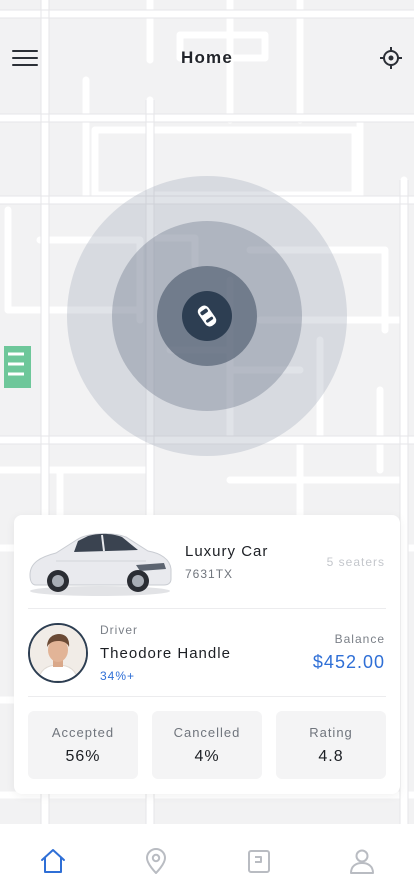  I want to click on stat-cancelled: Cancelled 4%, so click(207, 745).